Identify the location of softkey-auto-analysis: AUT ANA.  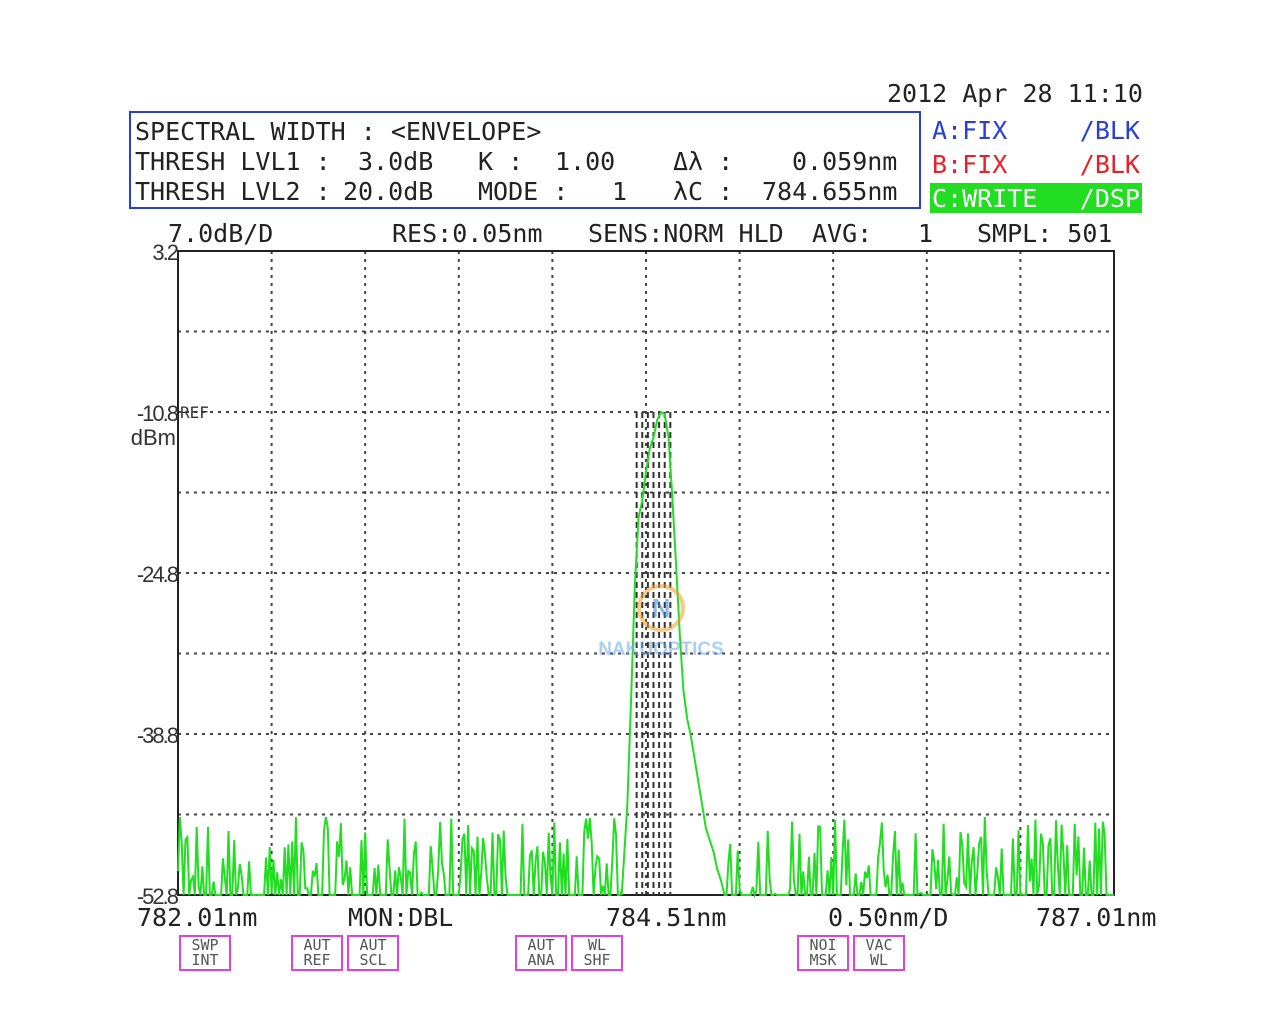
(541, 953).